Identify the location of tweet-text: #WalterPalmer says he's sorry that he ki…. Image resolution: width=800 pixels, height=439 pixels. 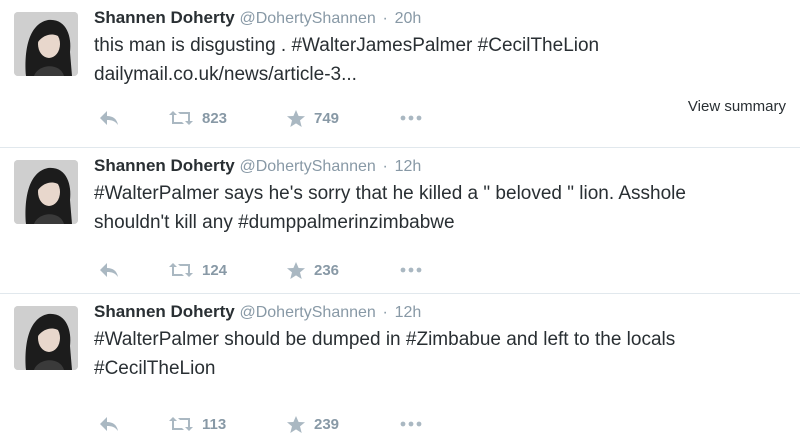
(439, 208).